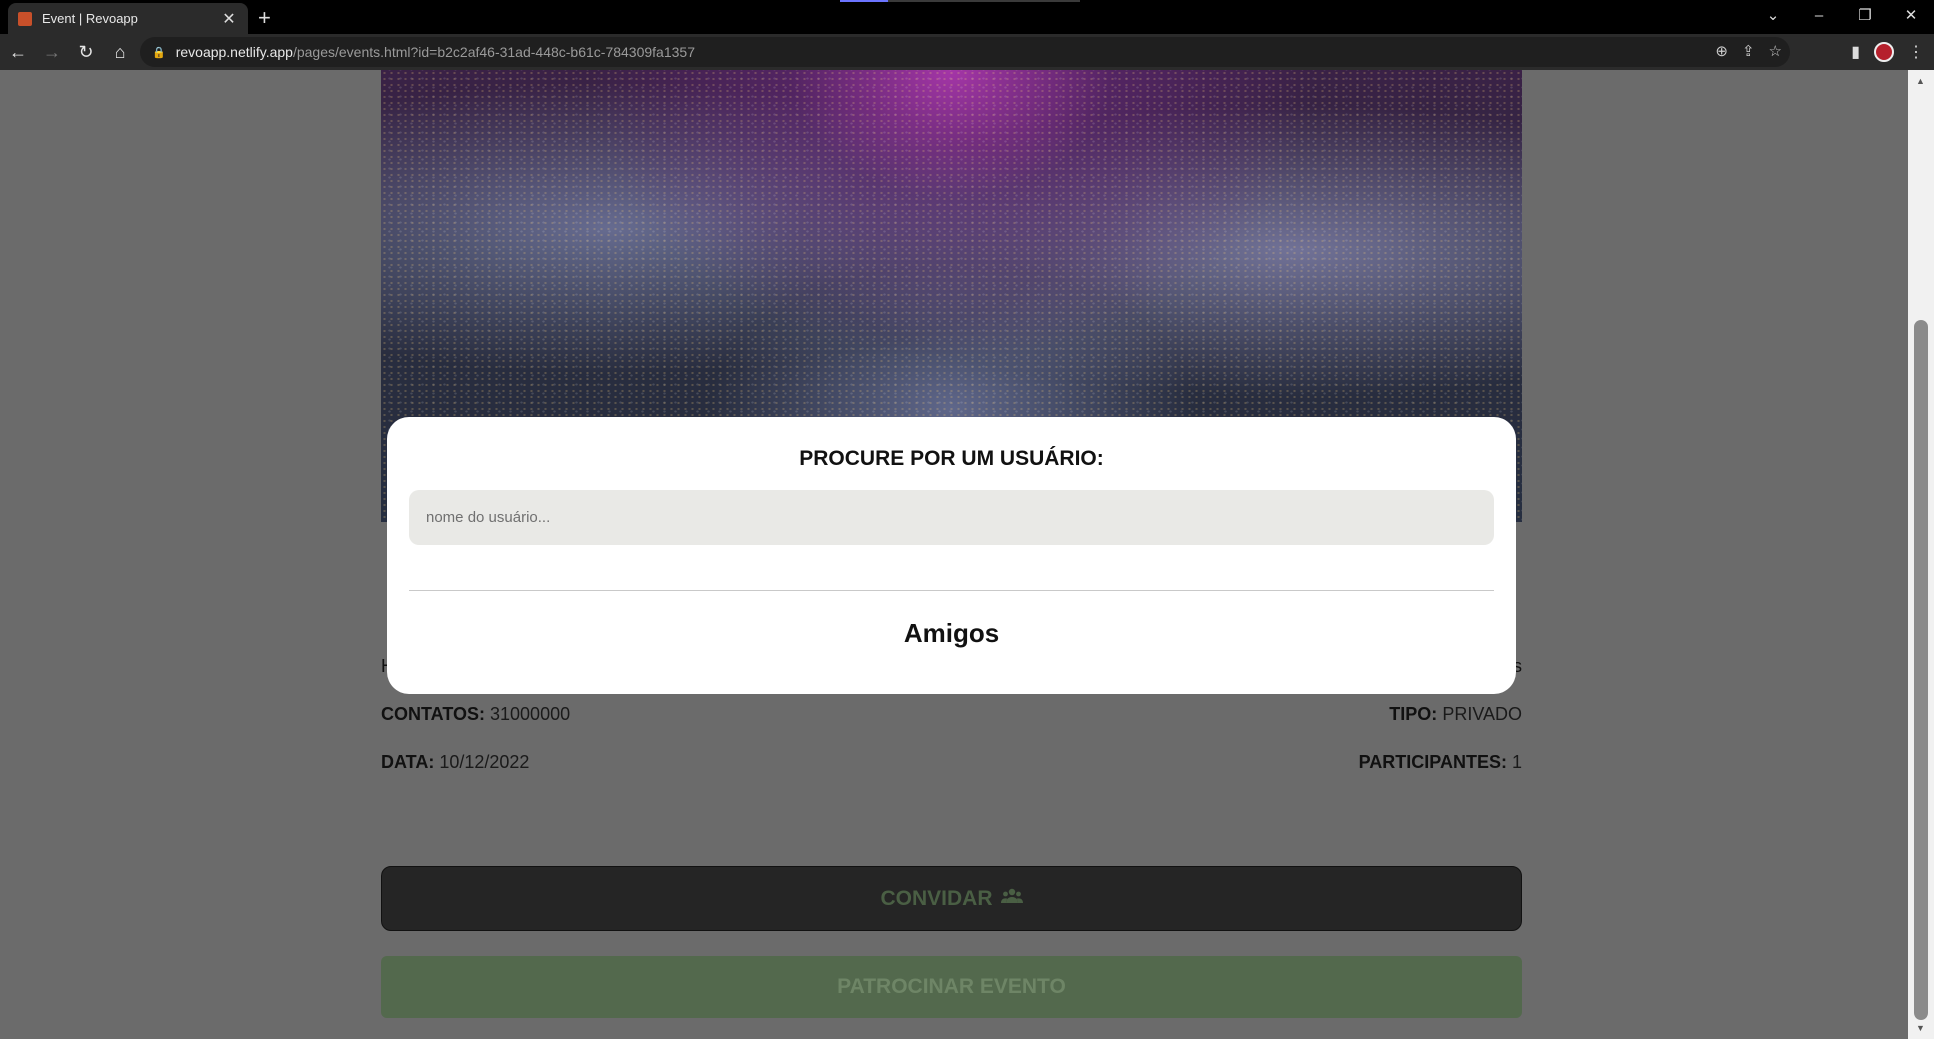  I want to click on scroll-thumb, so click(1921, 670).